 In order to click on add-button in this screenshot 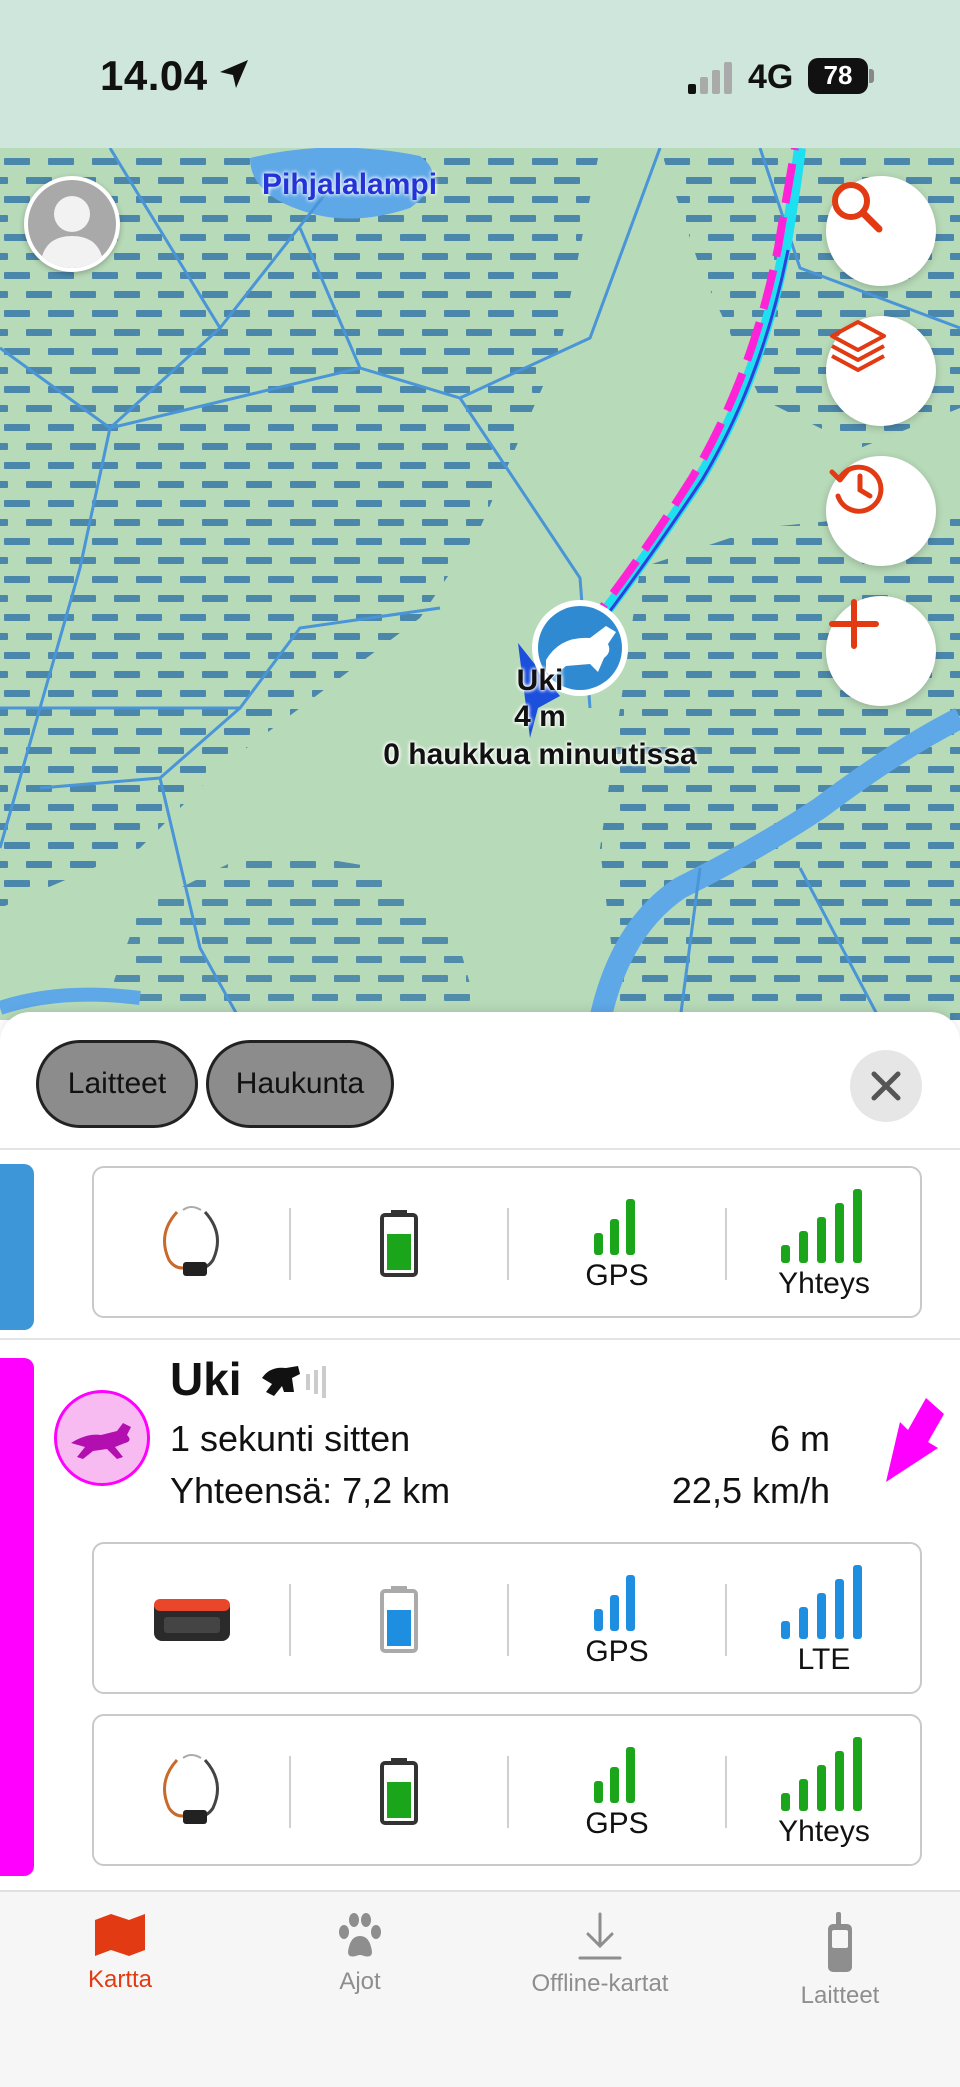, I will do `click(881, 651)`.